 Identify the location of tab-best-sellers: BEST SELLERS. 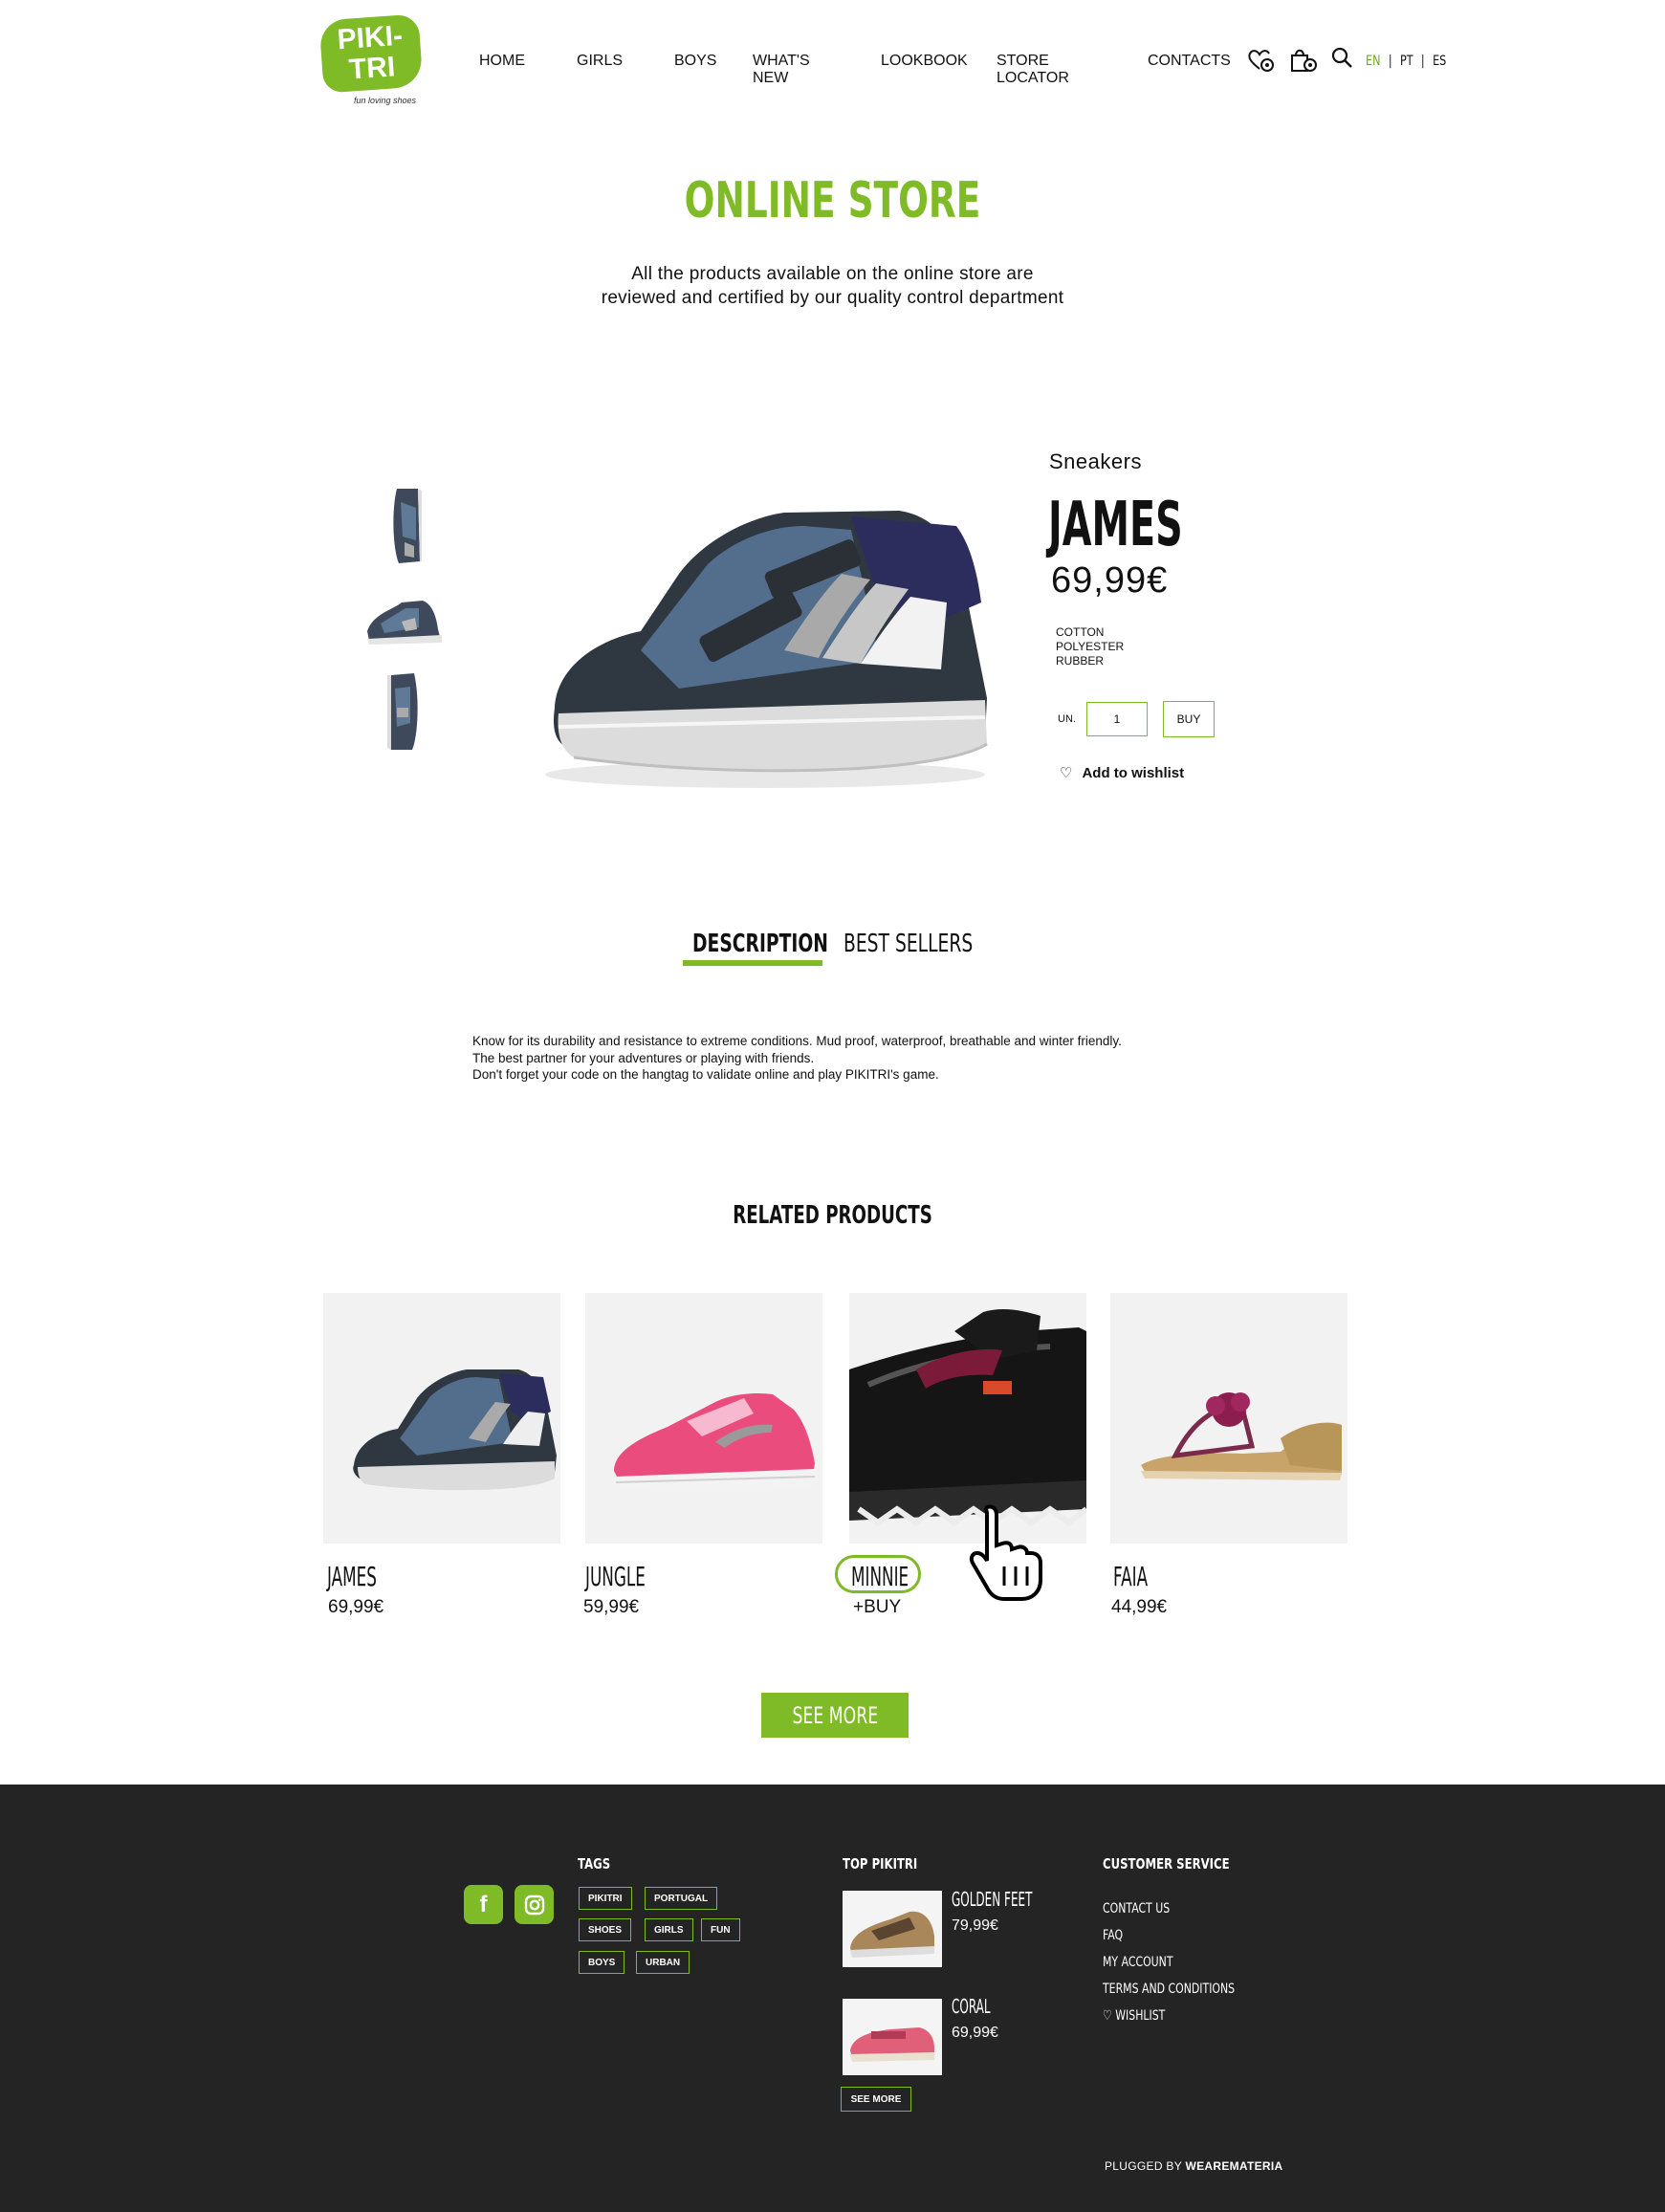
(908, 944).